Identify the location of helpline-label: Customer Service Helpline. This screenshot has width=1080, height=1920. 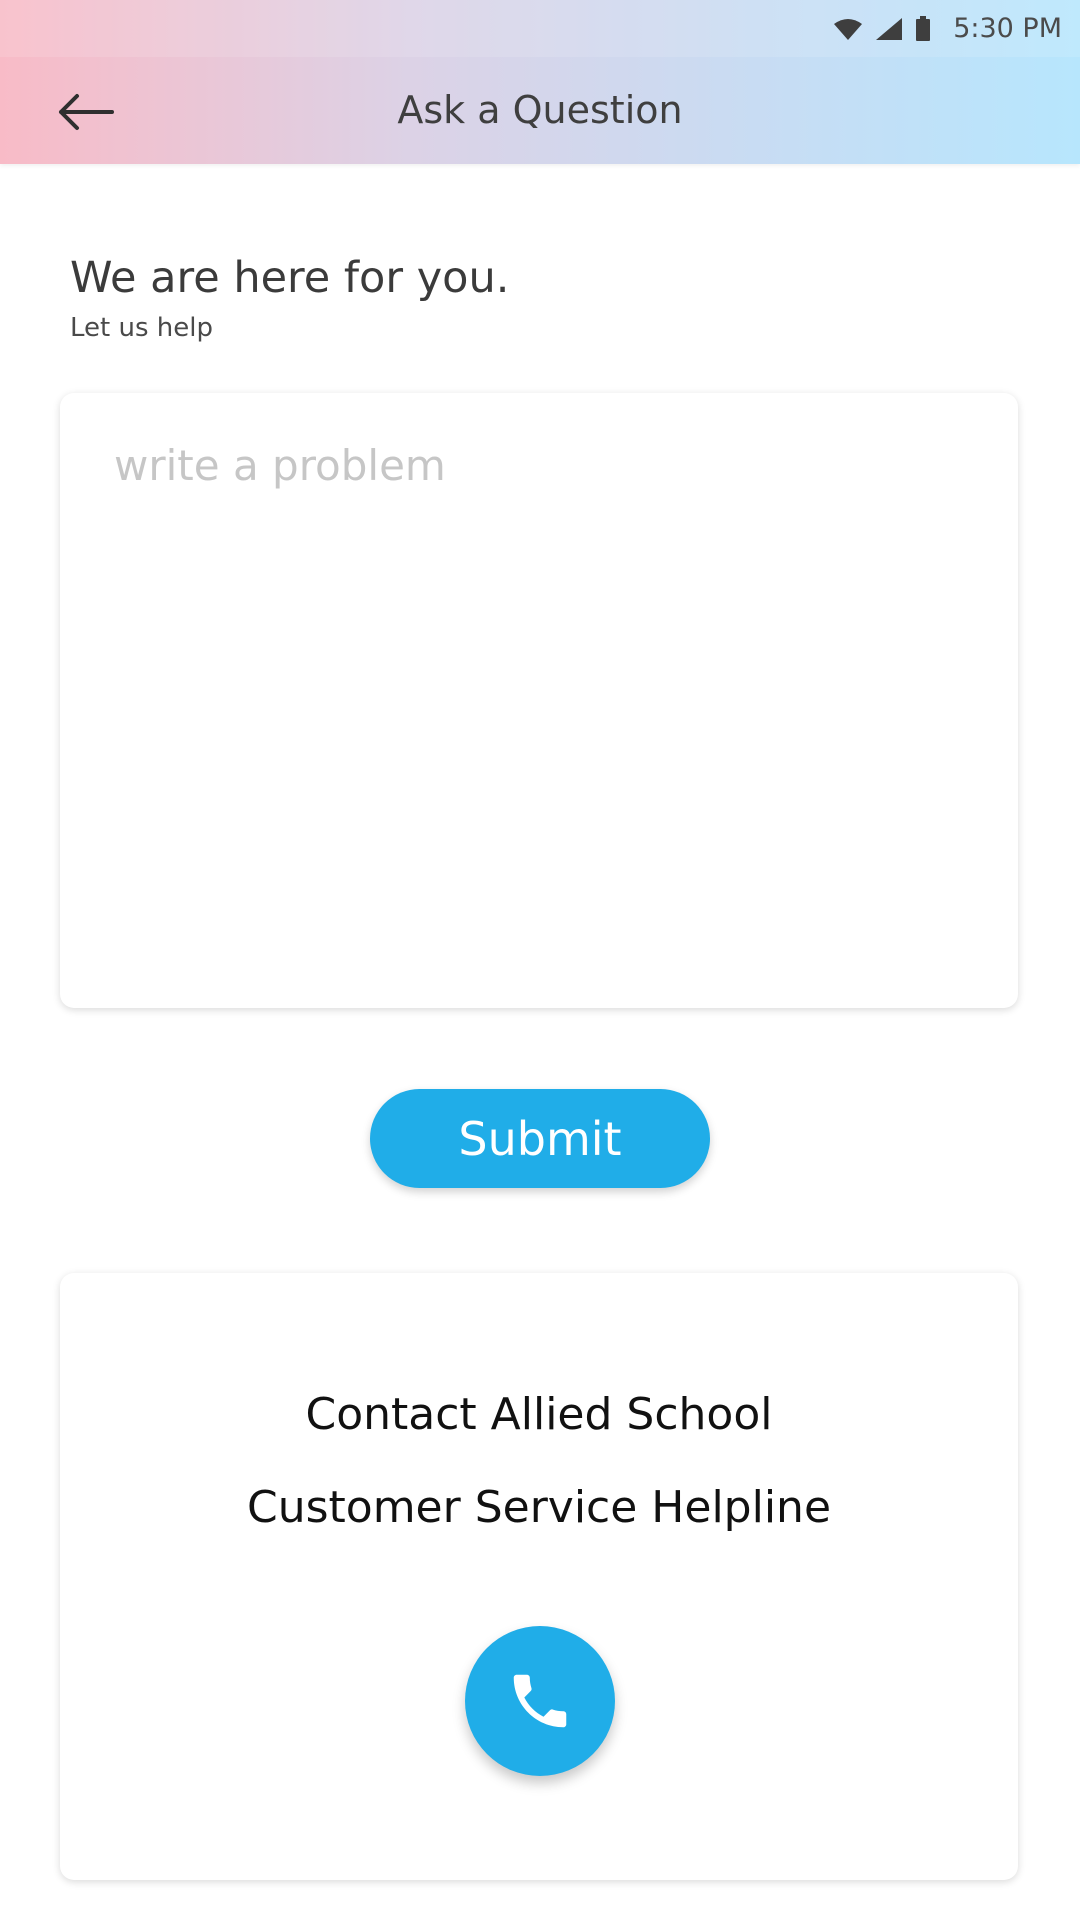
(539, 1507).